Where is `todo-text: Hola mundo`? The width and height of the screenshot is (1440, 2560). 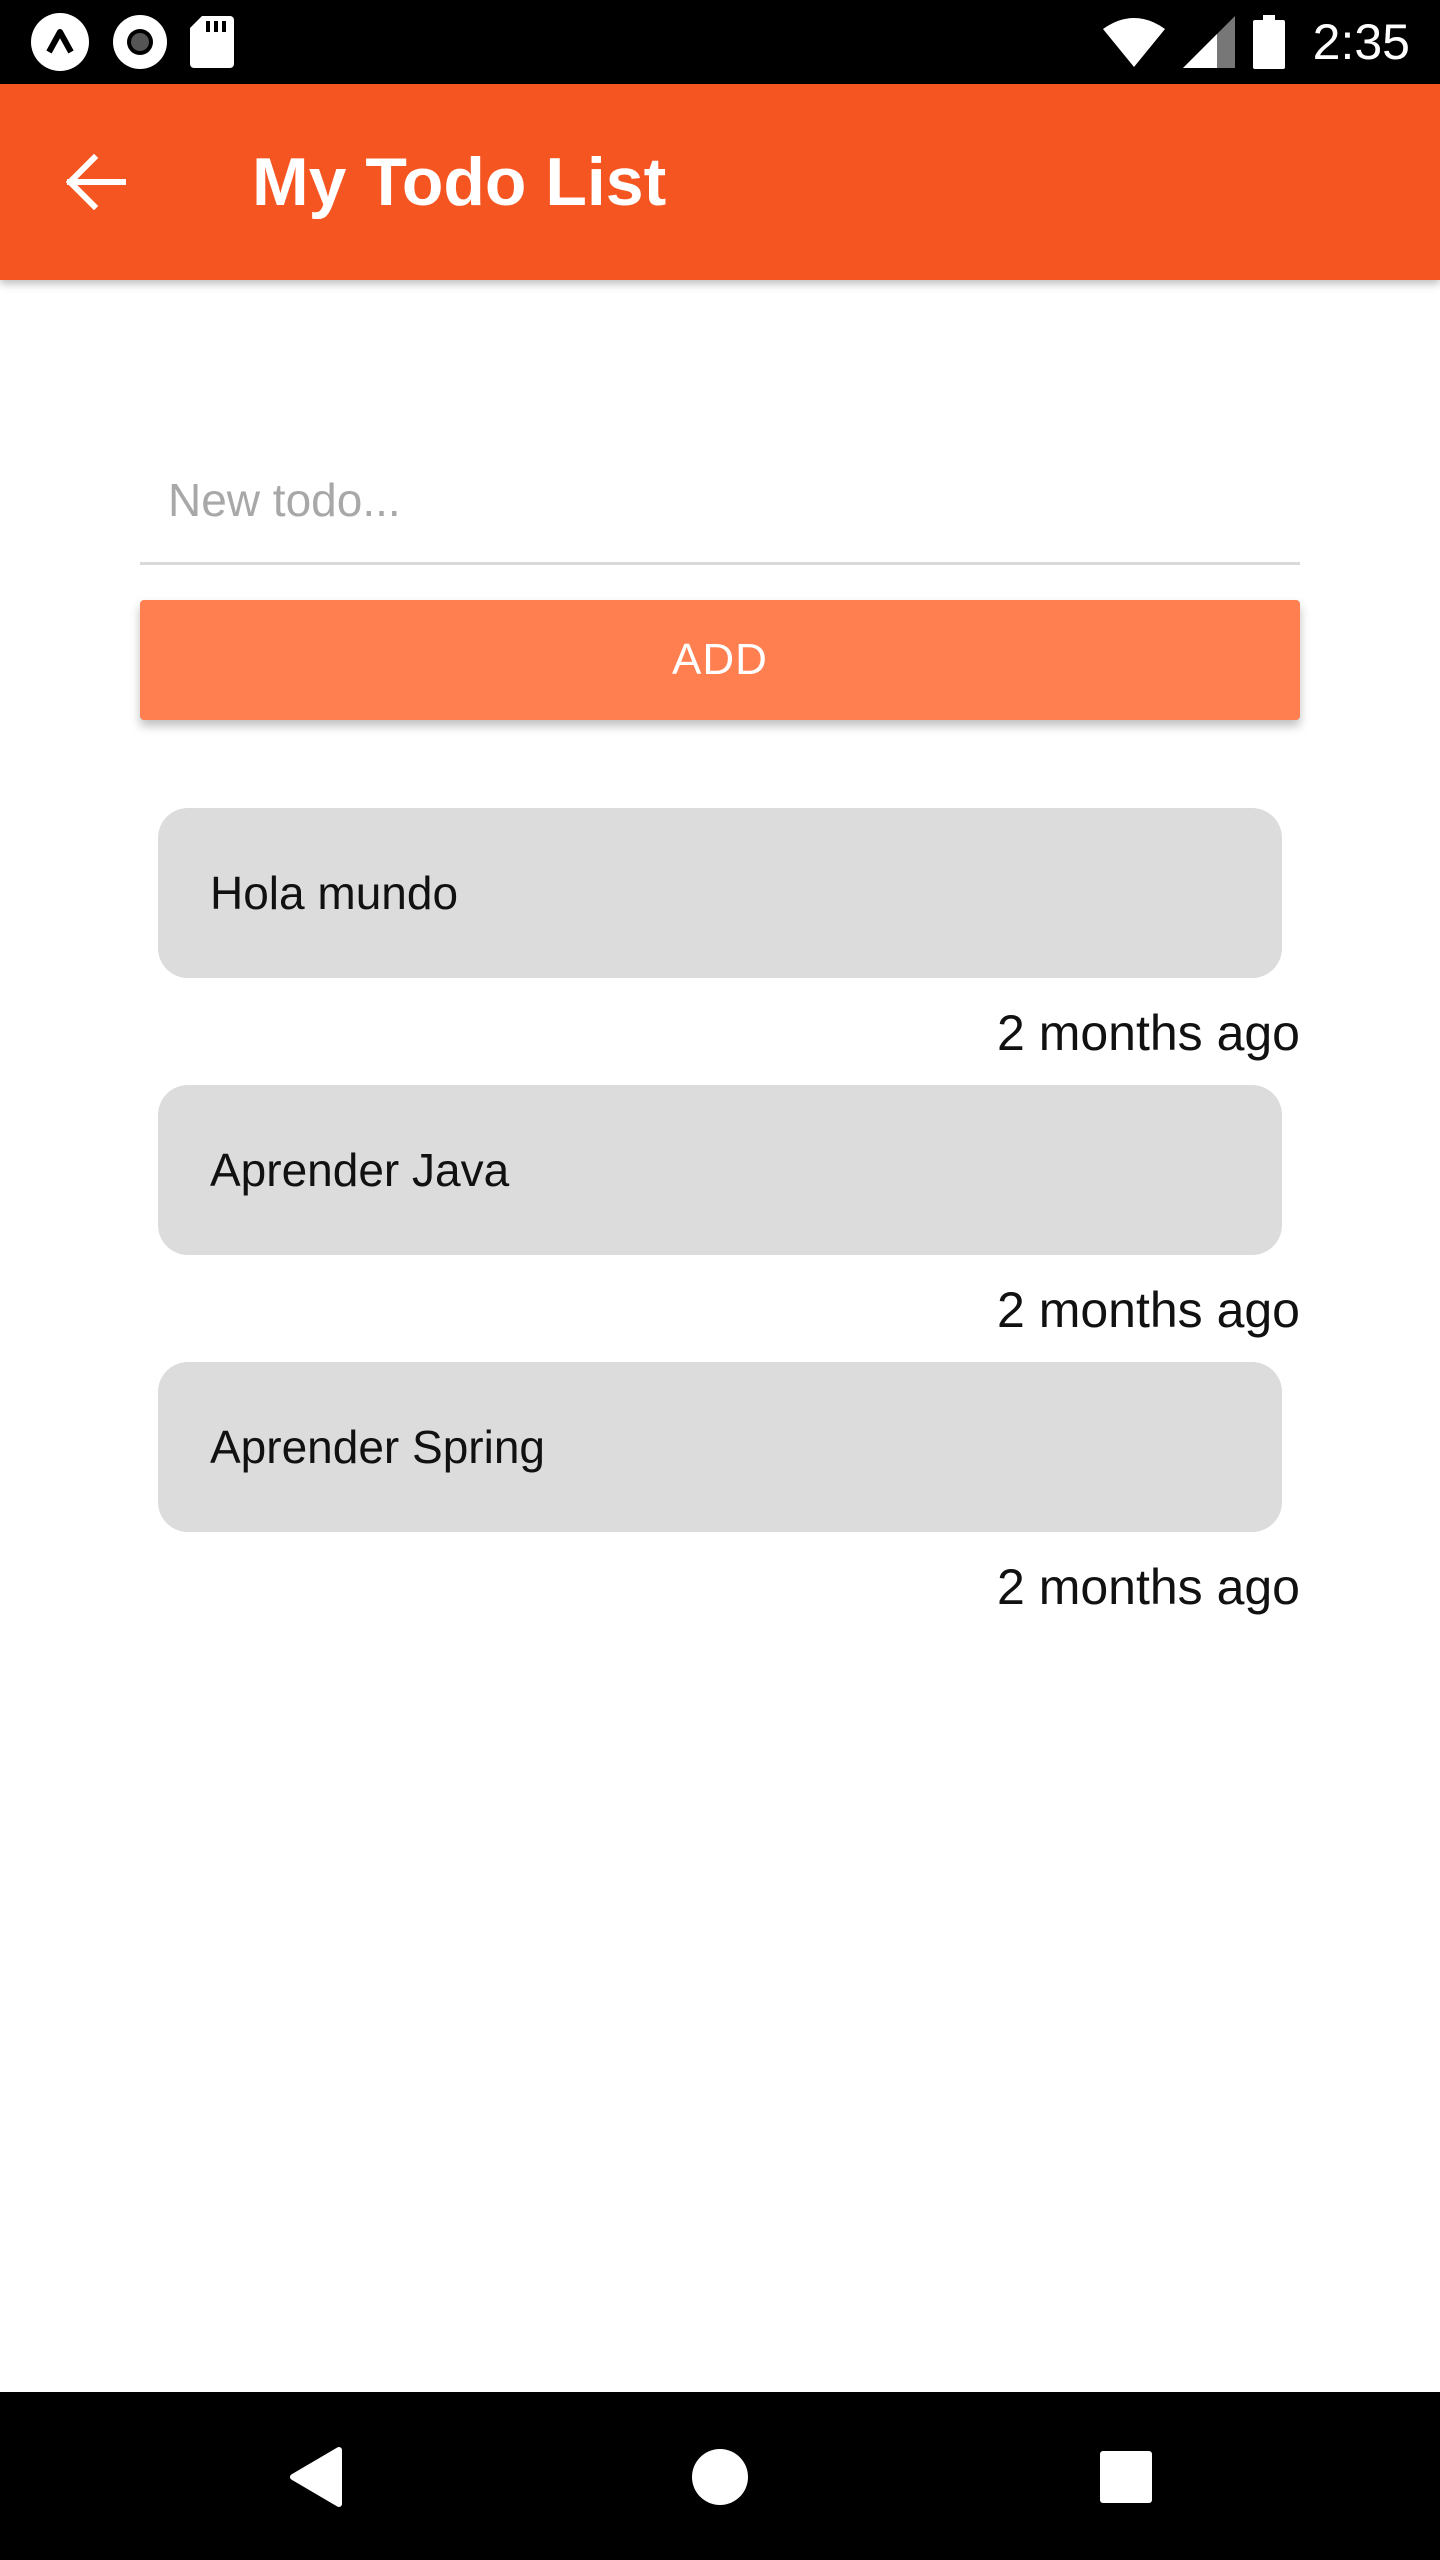 todo-text: Hola mundo is located at coordinates (334, 893).